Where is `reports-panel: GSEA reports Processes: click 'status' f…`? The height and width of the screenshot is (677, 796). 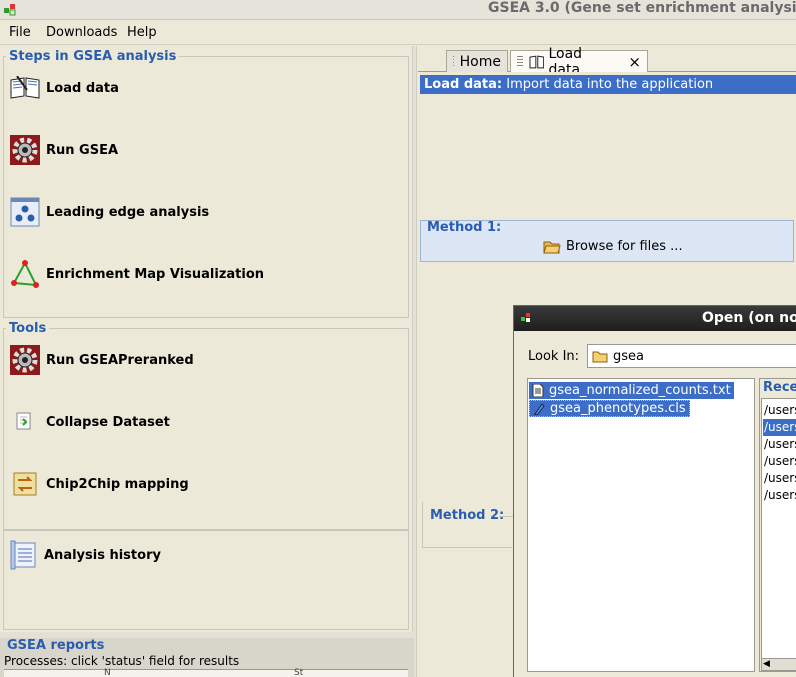
reports-panel: GSEA reports Processes: click 'status' f… is located at coordinates (207, 657).